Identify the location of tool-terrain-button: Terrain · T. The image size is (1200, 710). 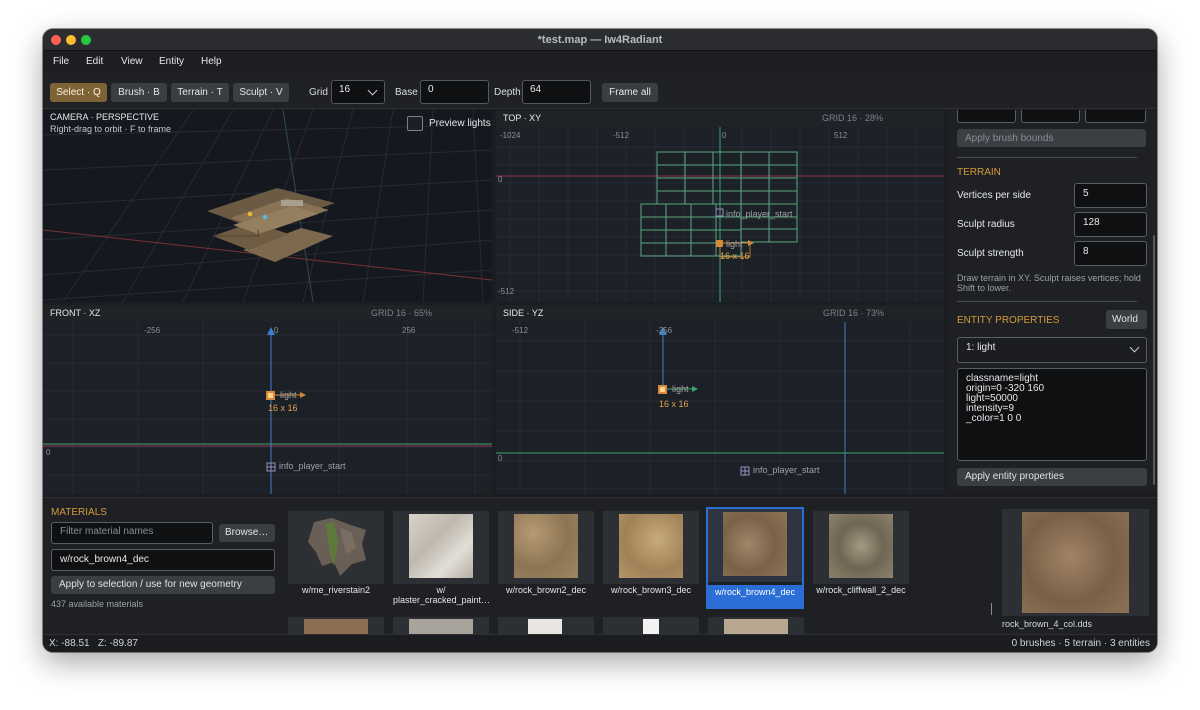
(200, 92).